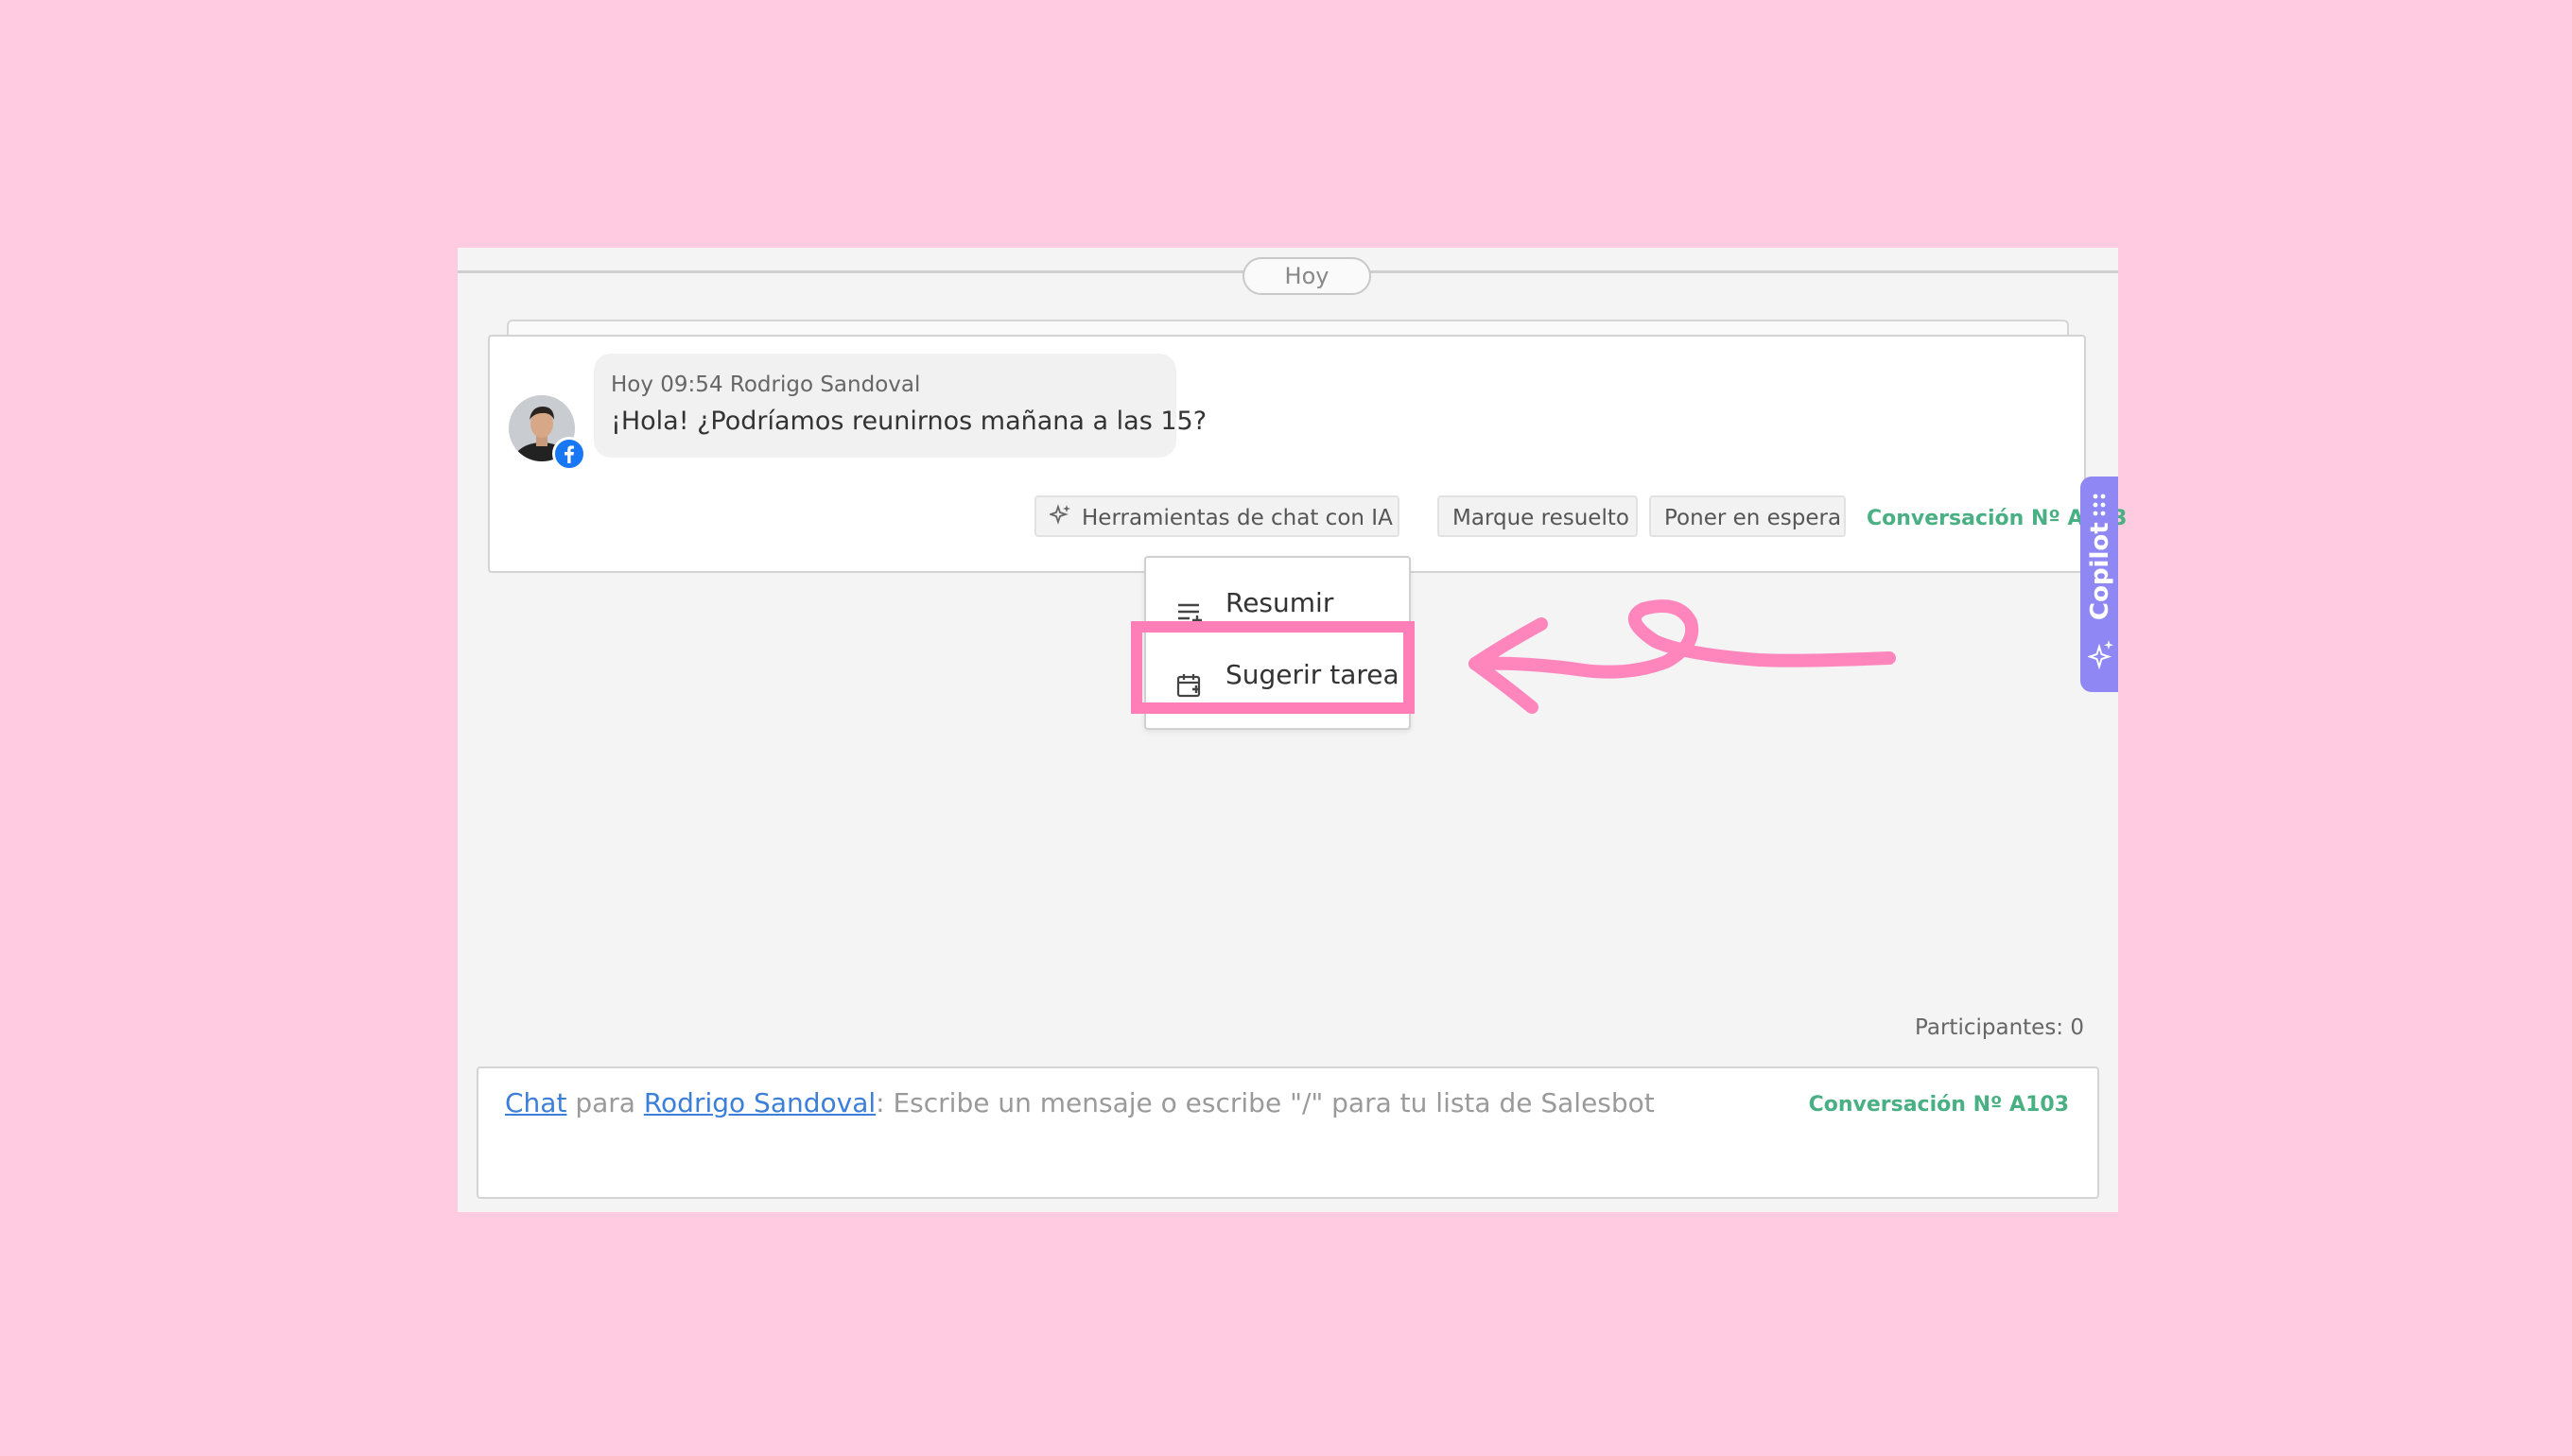 This screenshot has width=2572, height=1456. I want to click on drag-handle-icon, so click(2099, 505).